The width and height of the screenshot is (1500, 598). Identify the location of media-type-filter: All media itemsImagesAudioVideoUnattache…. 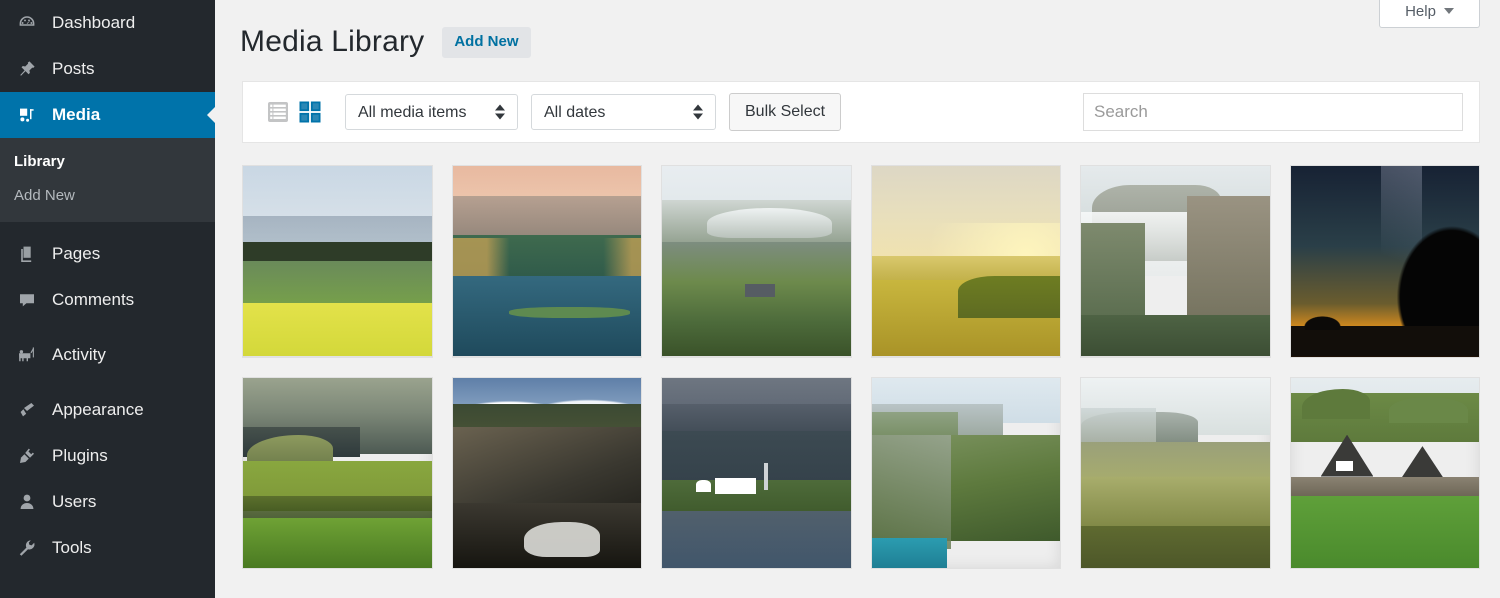
(431, 112).